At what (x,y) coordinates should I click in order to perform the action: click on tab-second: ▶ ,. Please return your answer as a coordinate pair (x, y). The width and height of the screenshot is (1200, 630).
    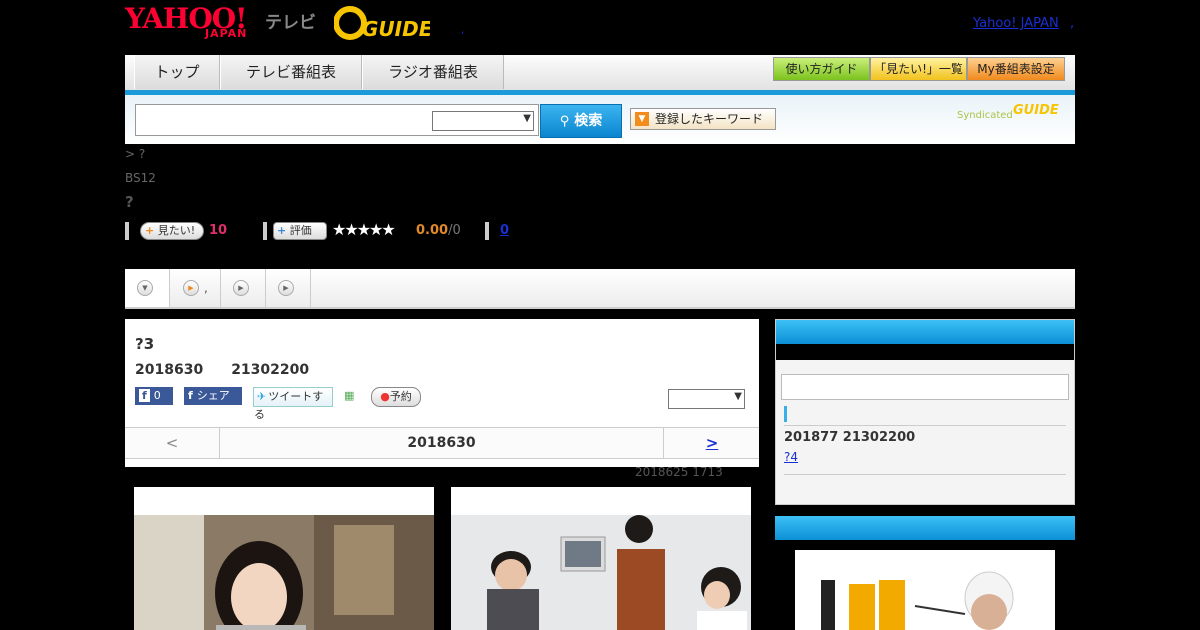
    Looking at the image, I should click on (195, 288).